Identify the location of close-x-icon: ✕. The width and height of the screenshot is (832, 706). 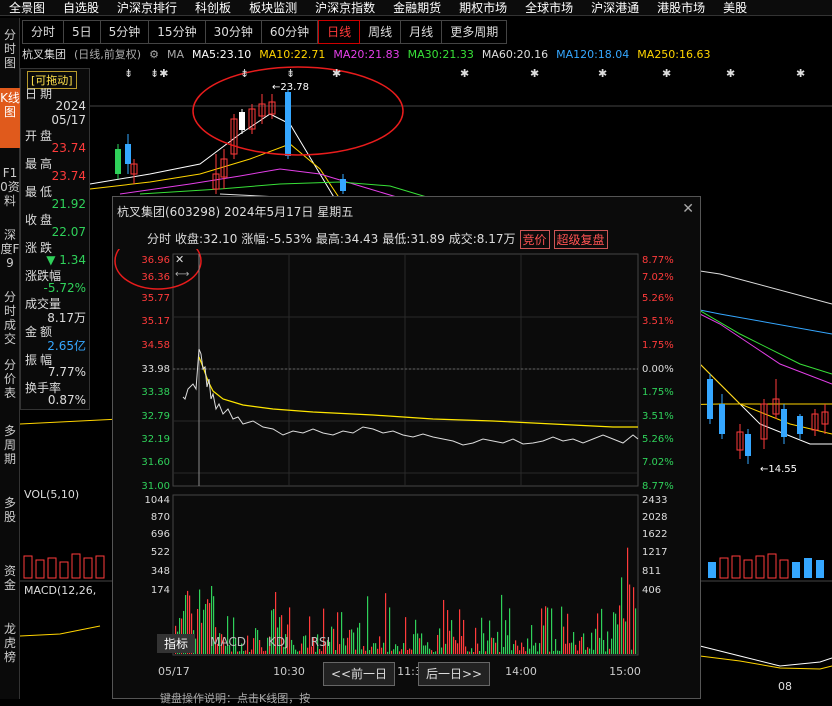
(179, 259).